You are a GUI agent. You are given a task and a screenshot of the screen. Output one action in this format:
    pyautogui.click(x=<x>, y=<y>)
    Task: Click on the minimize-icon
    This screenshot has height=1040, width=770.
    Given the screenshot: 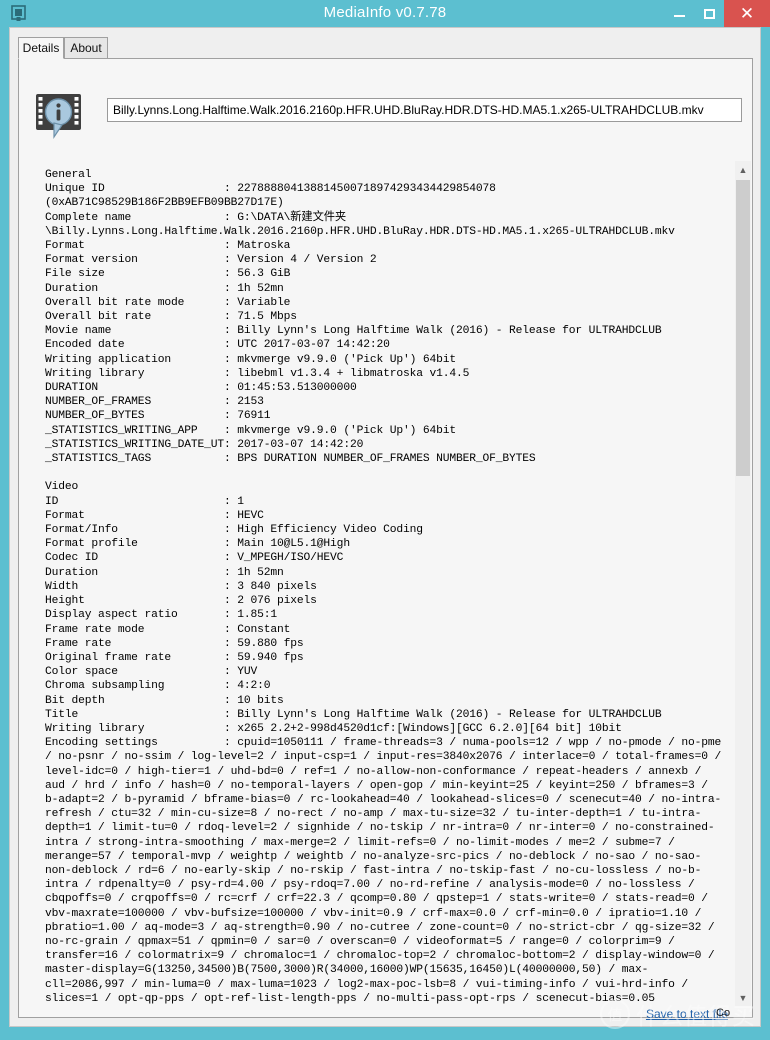 What is the action you would take?
    pyautogui.click(x=679, y=16)
    